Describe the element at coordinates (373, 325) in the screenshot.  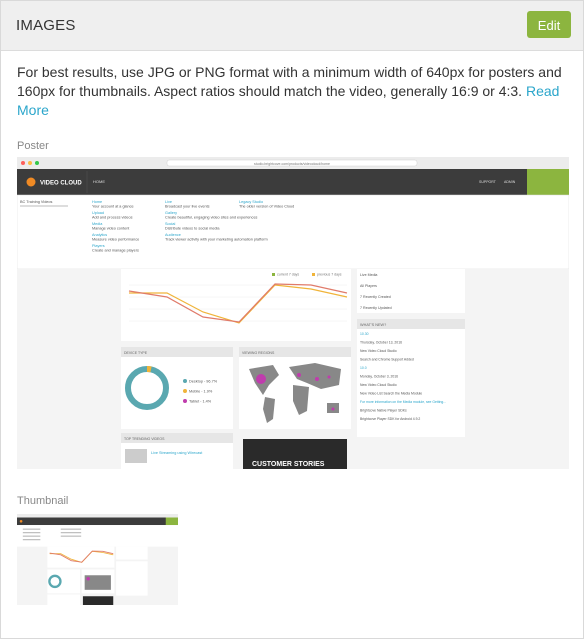
I see `whats-new-heading: WHAT'S NEW?` at that location.